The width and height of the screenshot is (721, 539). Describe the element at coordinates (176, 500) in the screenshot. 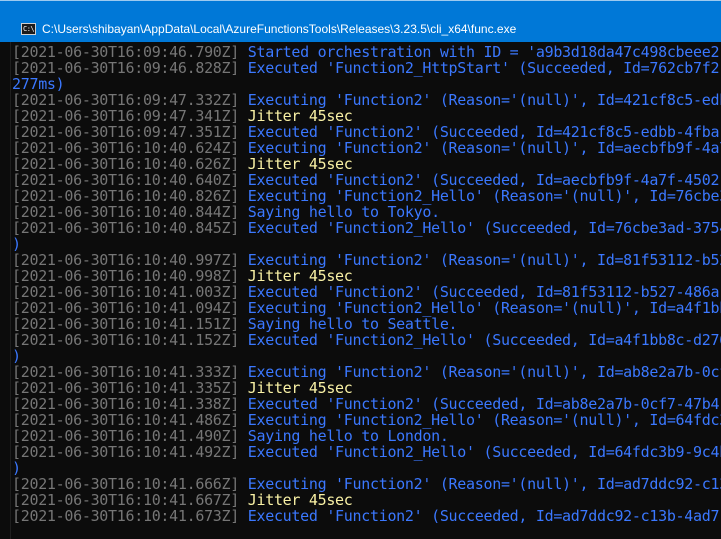

I see `log-line: [2021-06-30T16:10:41.667Z] Jitter 45sec` at that location.